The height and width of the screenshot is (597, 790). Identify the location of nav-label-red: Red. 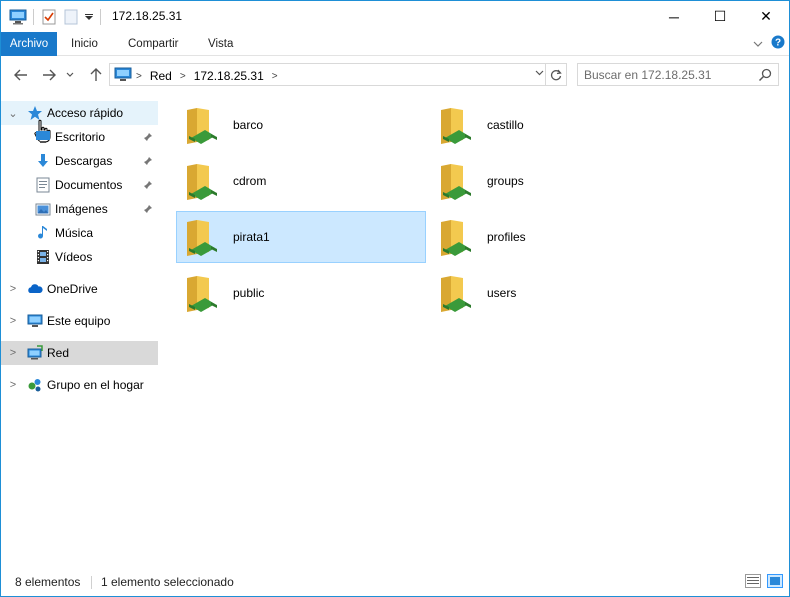
(58, 353).